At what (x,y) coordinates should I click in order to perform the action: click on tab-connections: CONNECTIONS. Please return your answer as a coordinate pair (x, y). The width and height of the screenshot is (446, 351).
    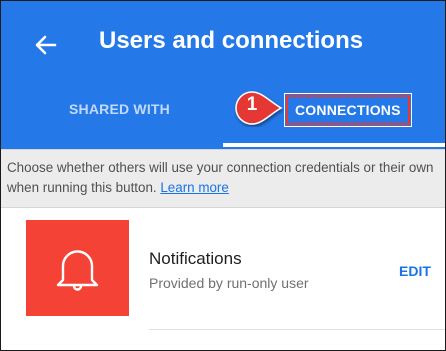
    Looking at the image, I should click on (348, 110).